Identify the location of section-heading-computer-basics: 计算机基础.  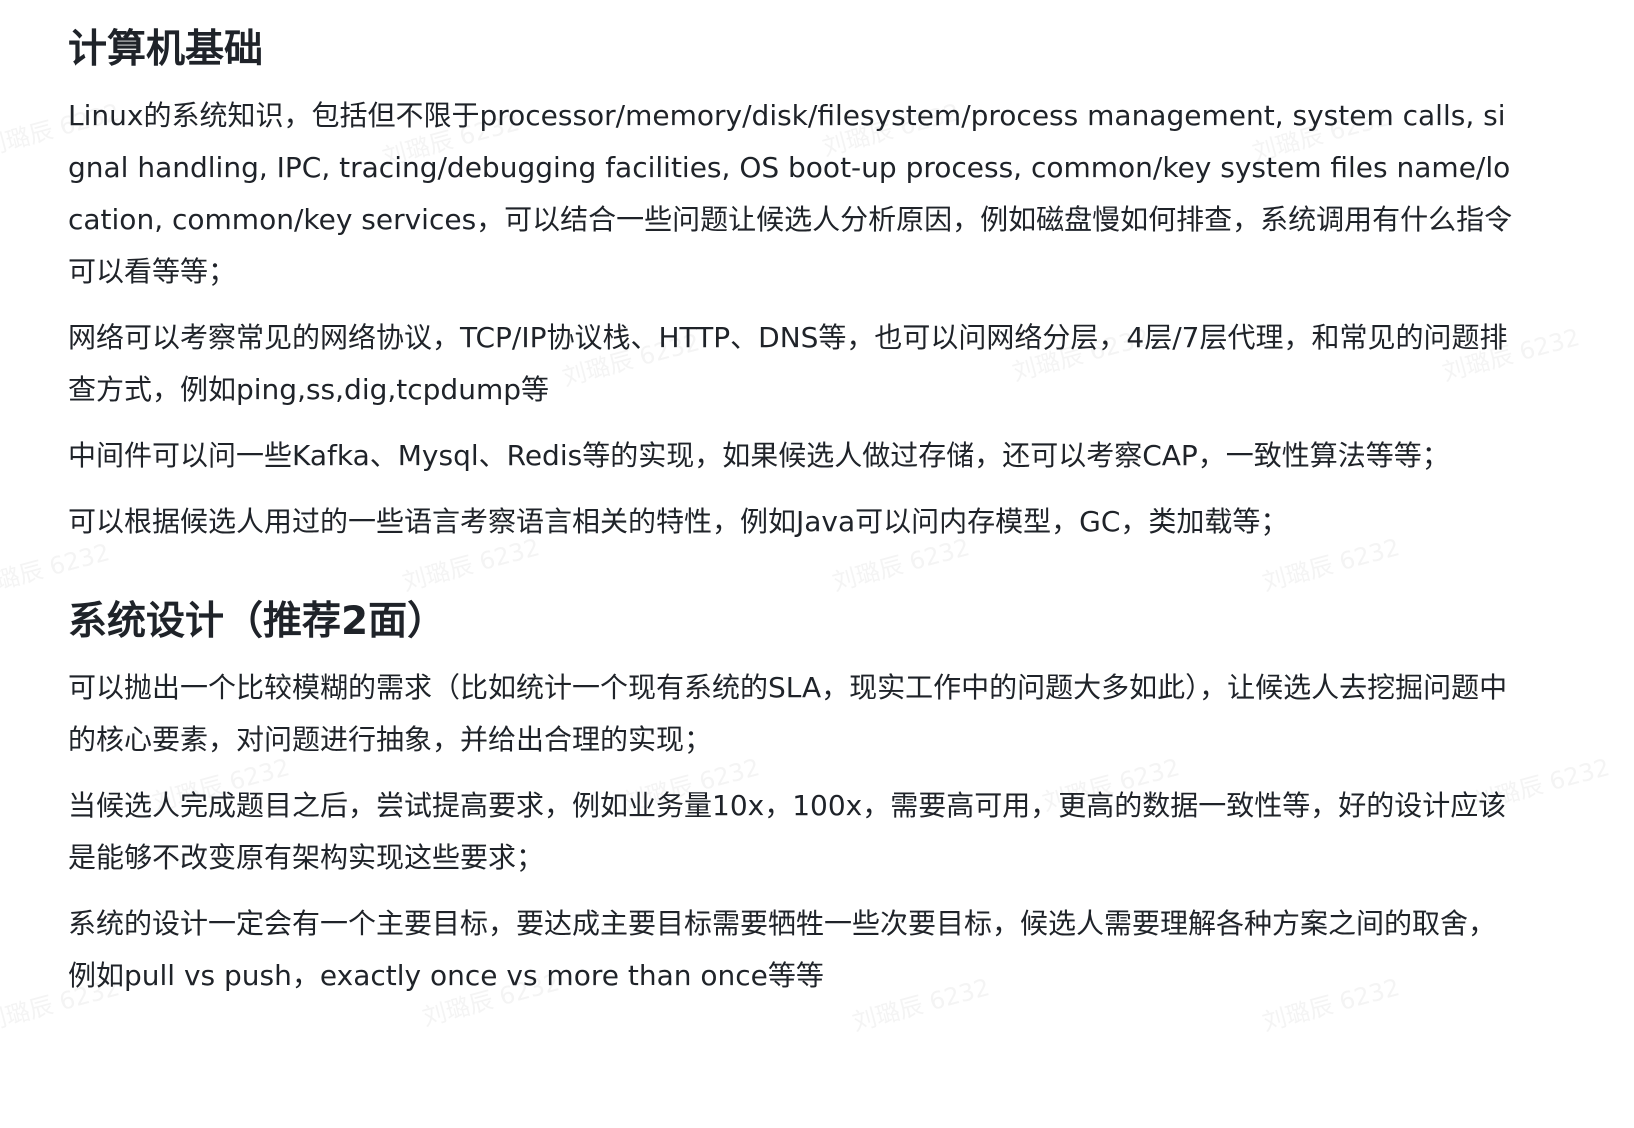
(166, 49).